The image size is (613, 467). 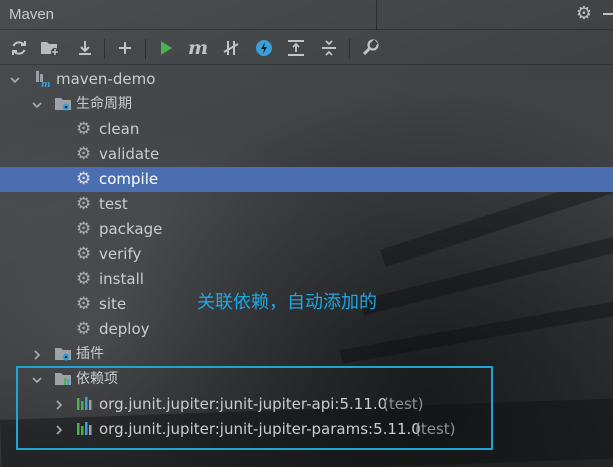 I want to click on goal-label: site, so click(x=113, y=304).